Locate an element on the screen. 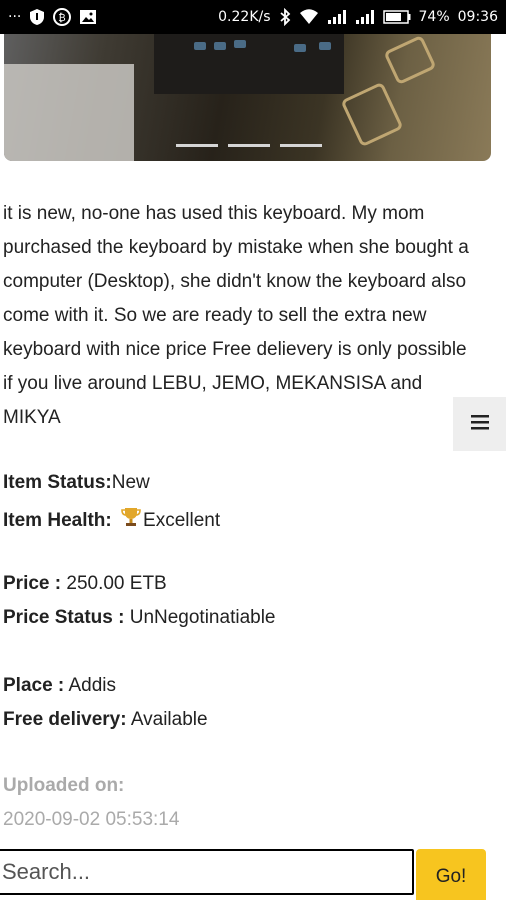 The image size is (506, 900). product-image-carousel is located at coordinates (247, 97).